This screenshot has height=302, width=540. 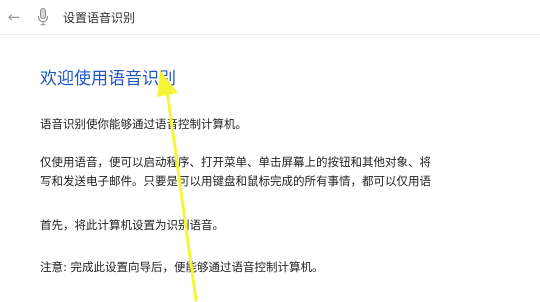 I want to click on note-text: 注意: 完成此设置向导后，便能够通过语音控制计算机。, so click(x=182, y=267).